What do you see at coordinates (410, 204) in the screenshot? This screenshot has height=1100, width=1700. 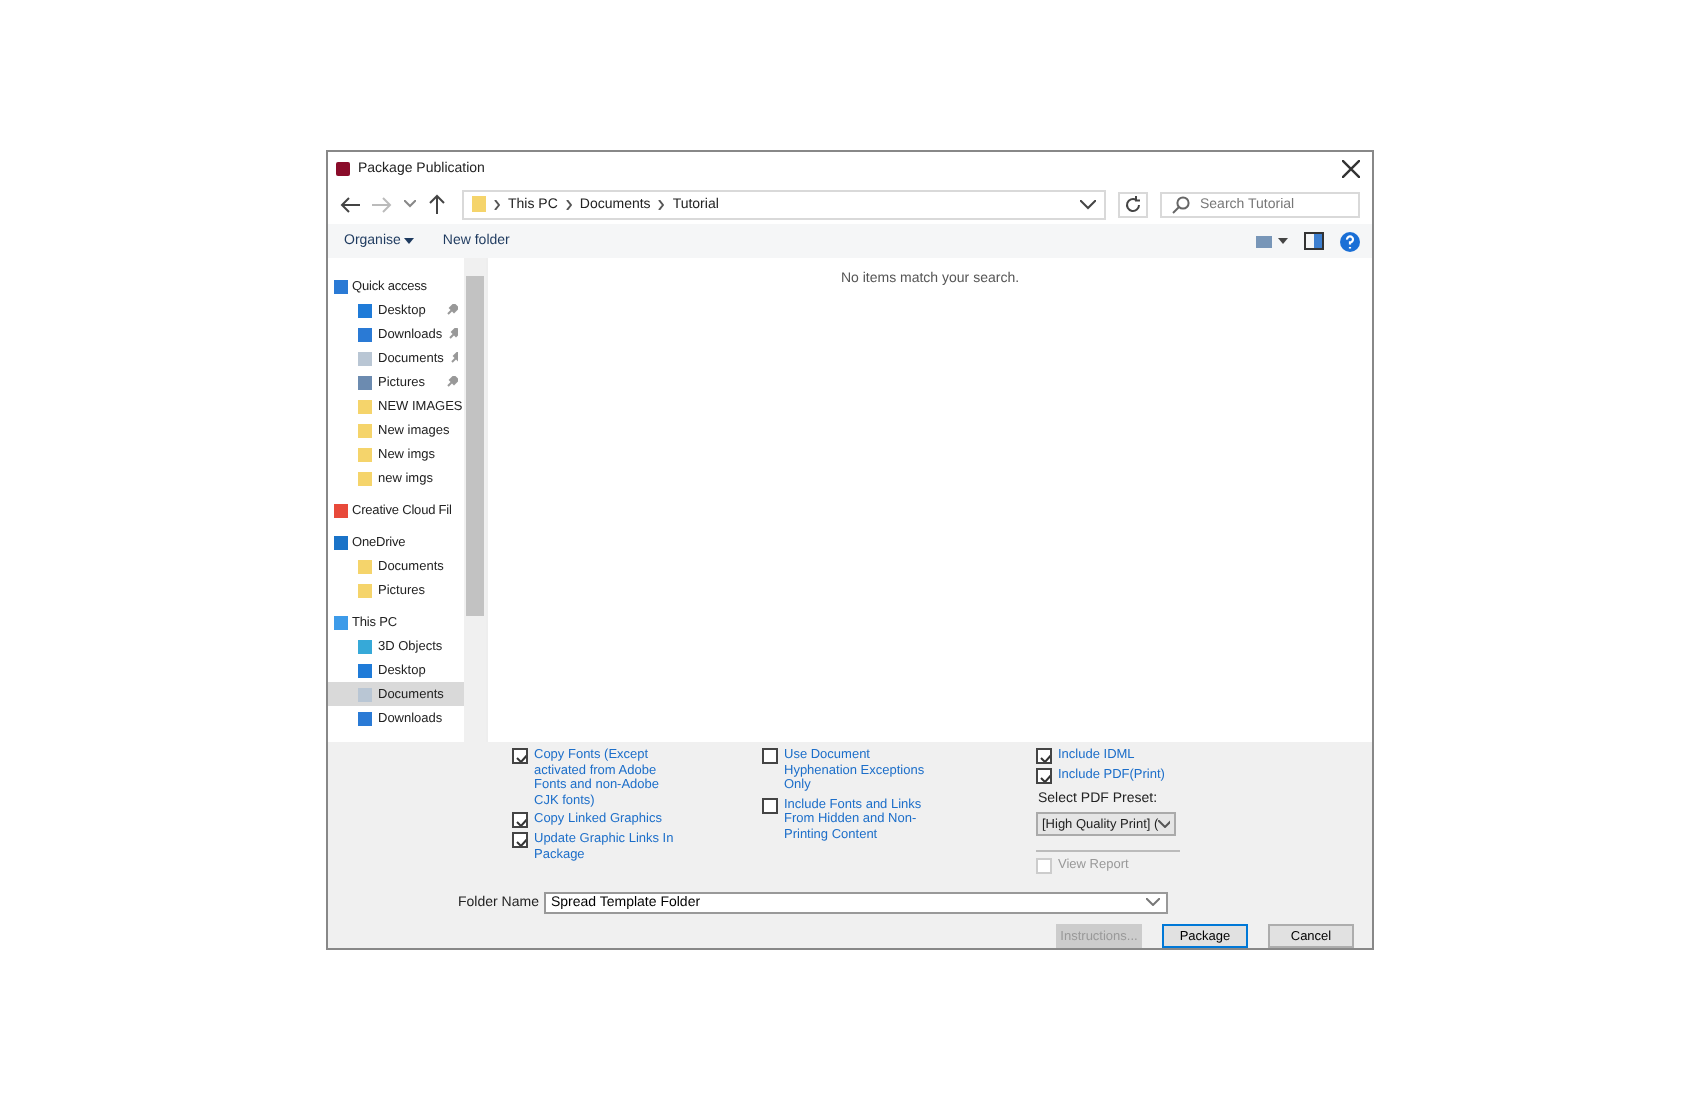 I see `dropdown-caret-icon` at bounding box center [410, 204].